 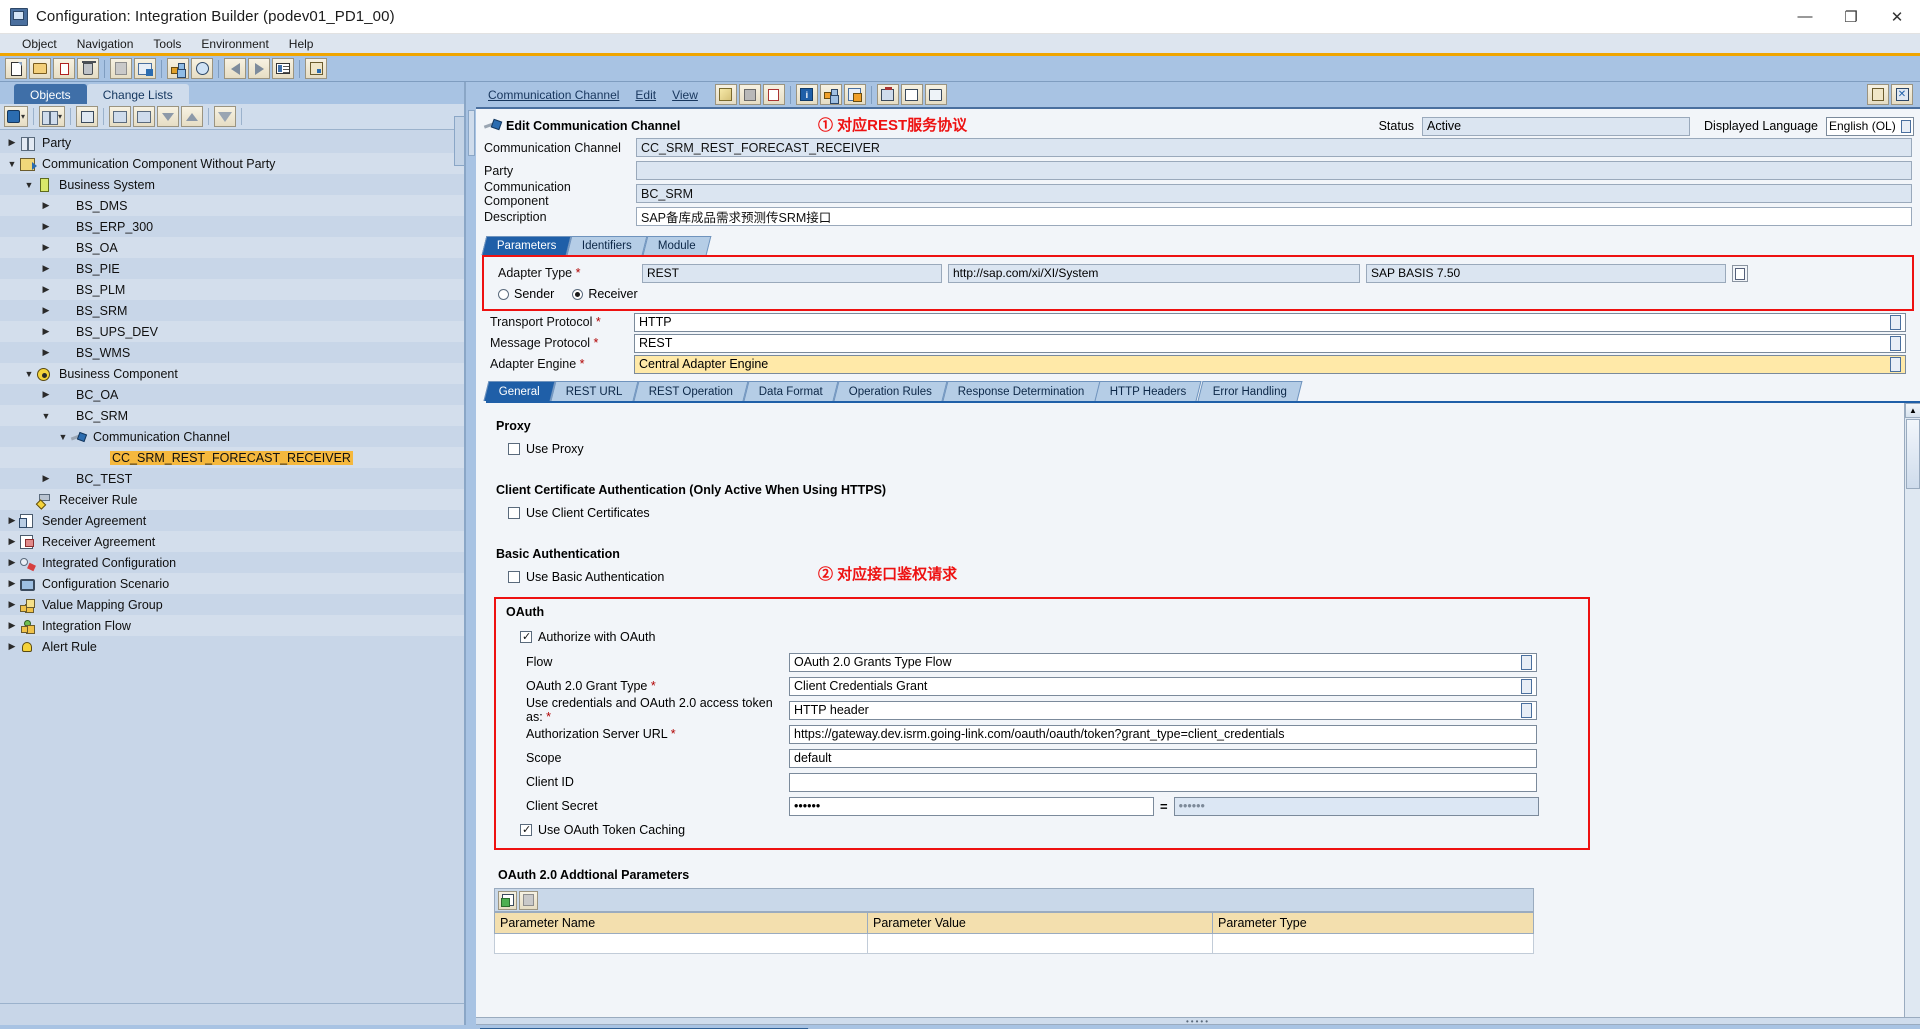 What do you see at coordinates (283, 68) in the screenshot?
I see `list-view-icon` at bounding box center [283, 68].